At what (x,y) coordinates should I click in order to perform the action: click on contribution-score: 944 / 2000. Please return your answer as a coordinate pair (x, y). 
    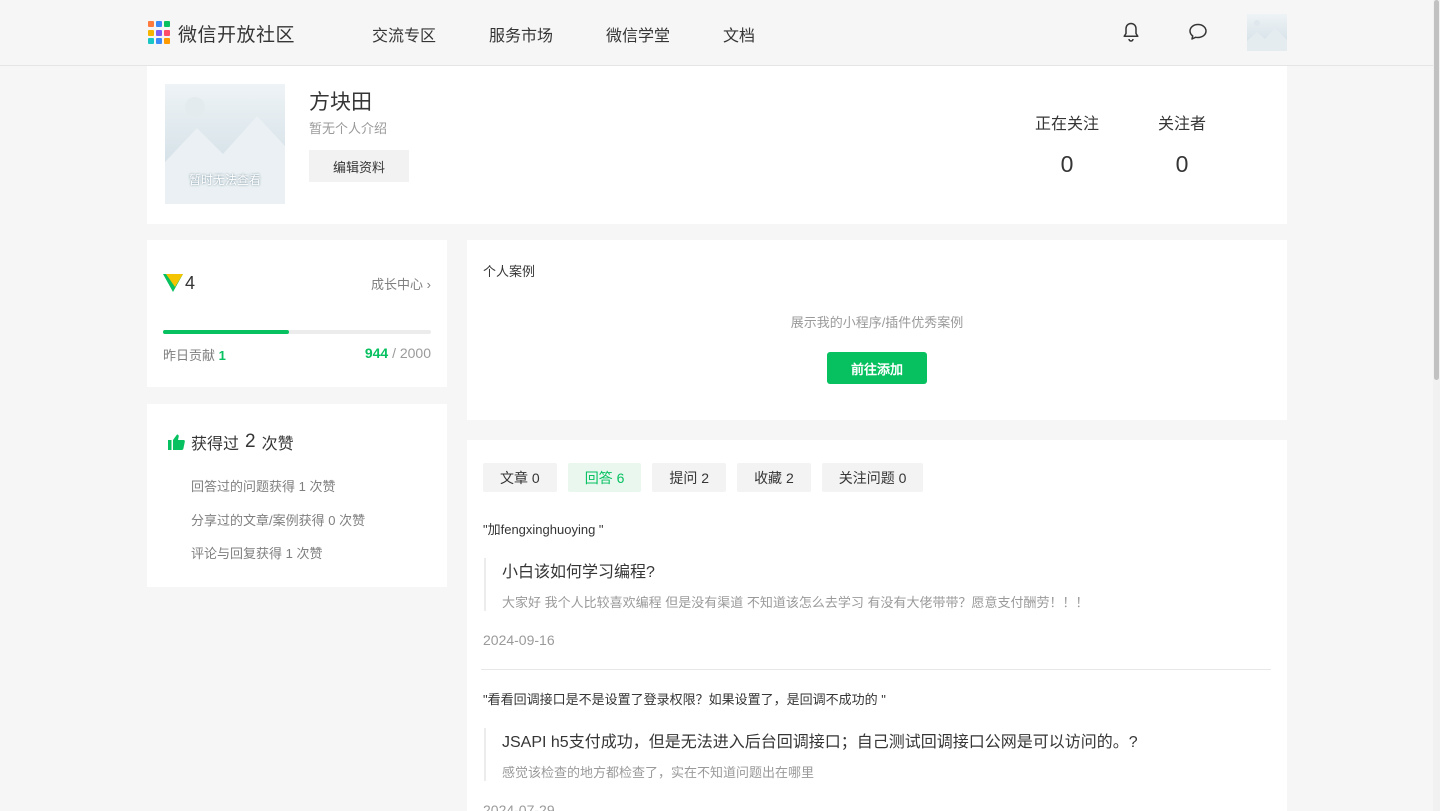
    Looking at the image, I should click on (398, 353).